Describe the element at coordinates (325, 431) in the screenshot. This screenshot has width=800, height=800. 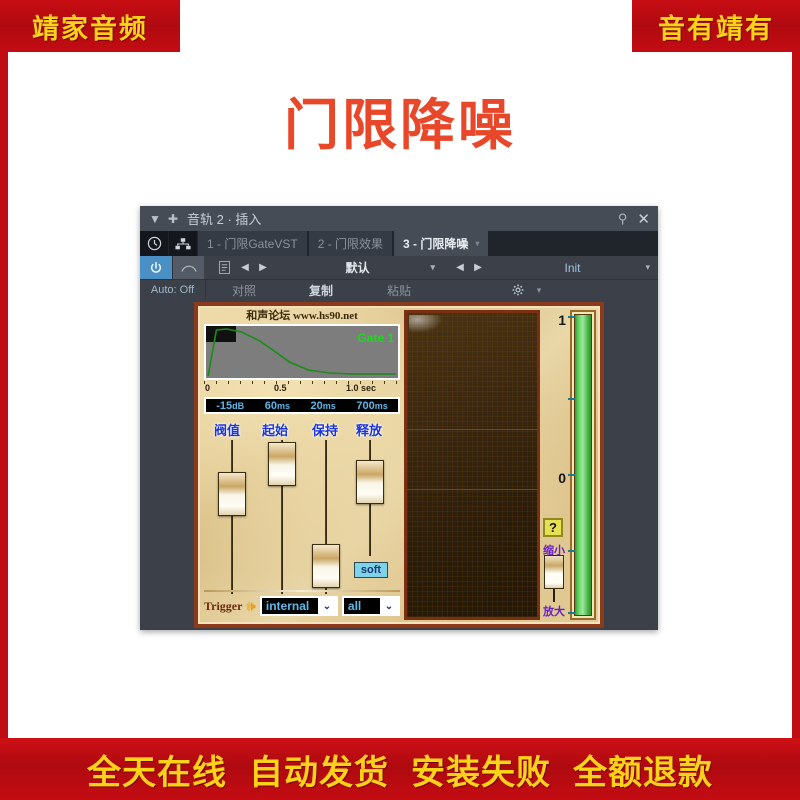
I see `slider-label-hold: 保持` at that location.